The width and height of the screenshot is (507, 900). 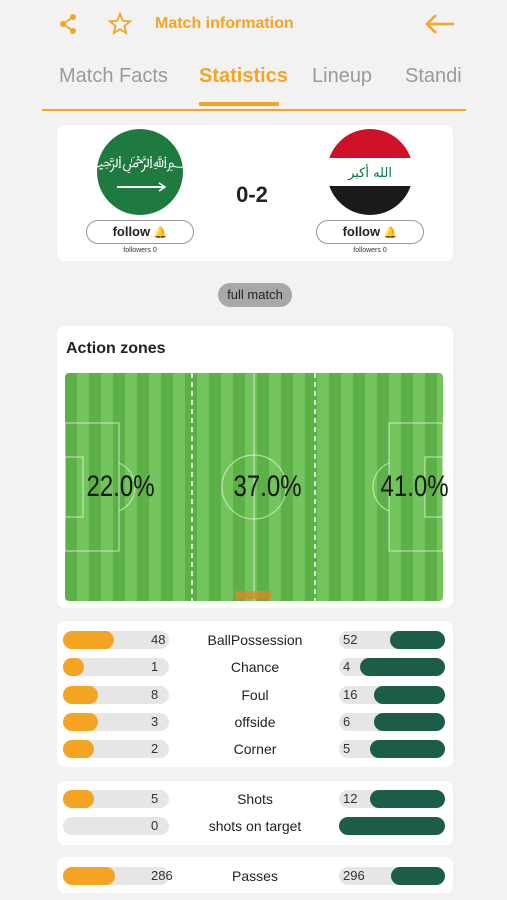 What do you see at coordinates (354, 875) in the screenshot?
I see `away-value: 296` at bounding box center [354, 875].